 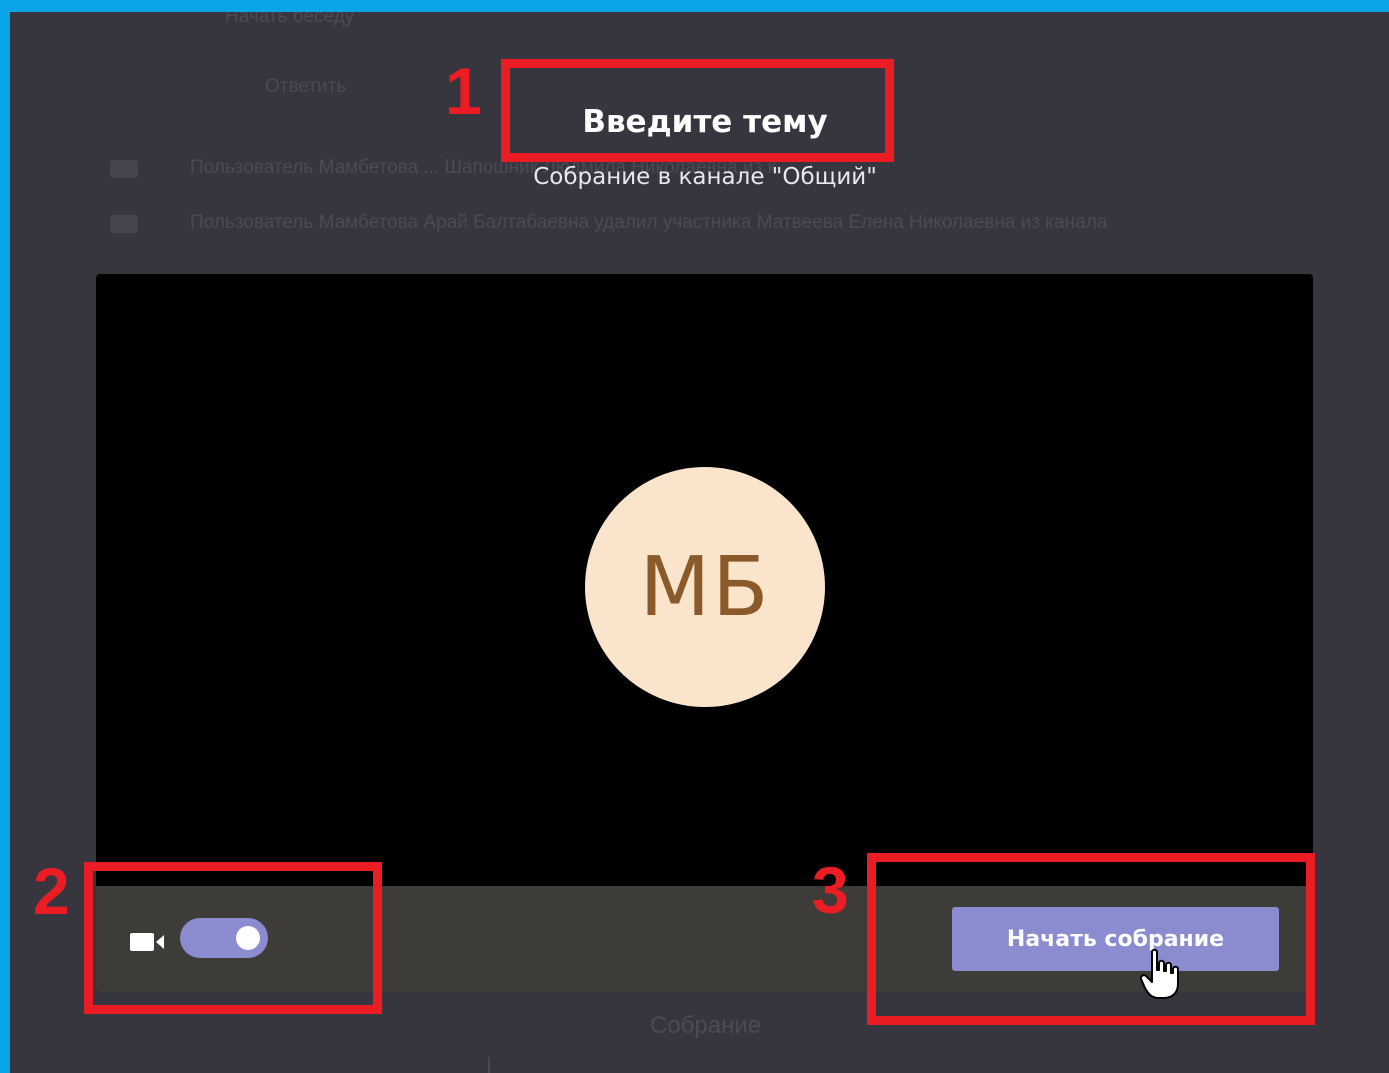 I want to click on hand-pointer-cursor-icon, so click(x=1159, y=973).